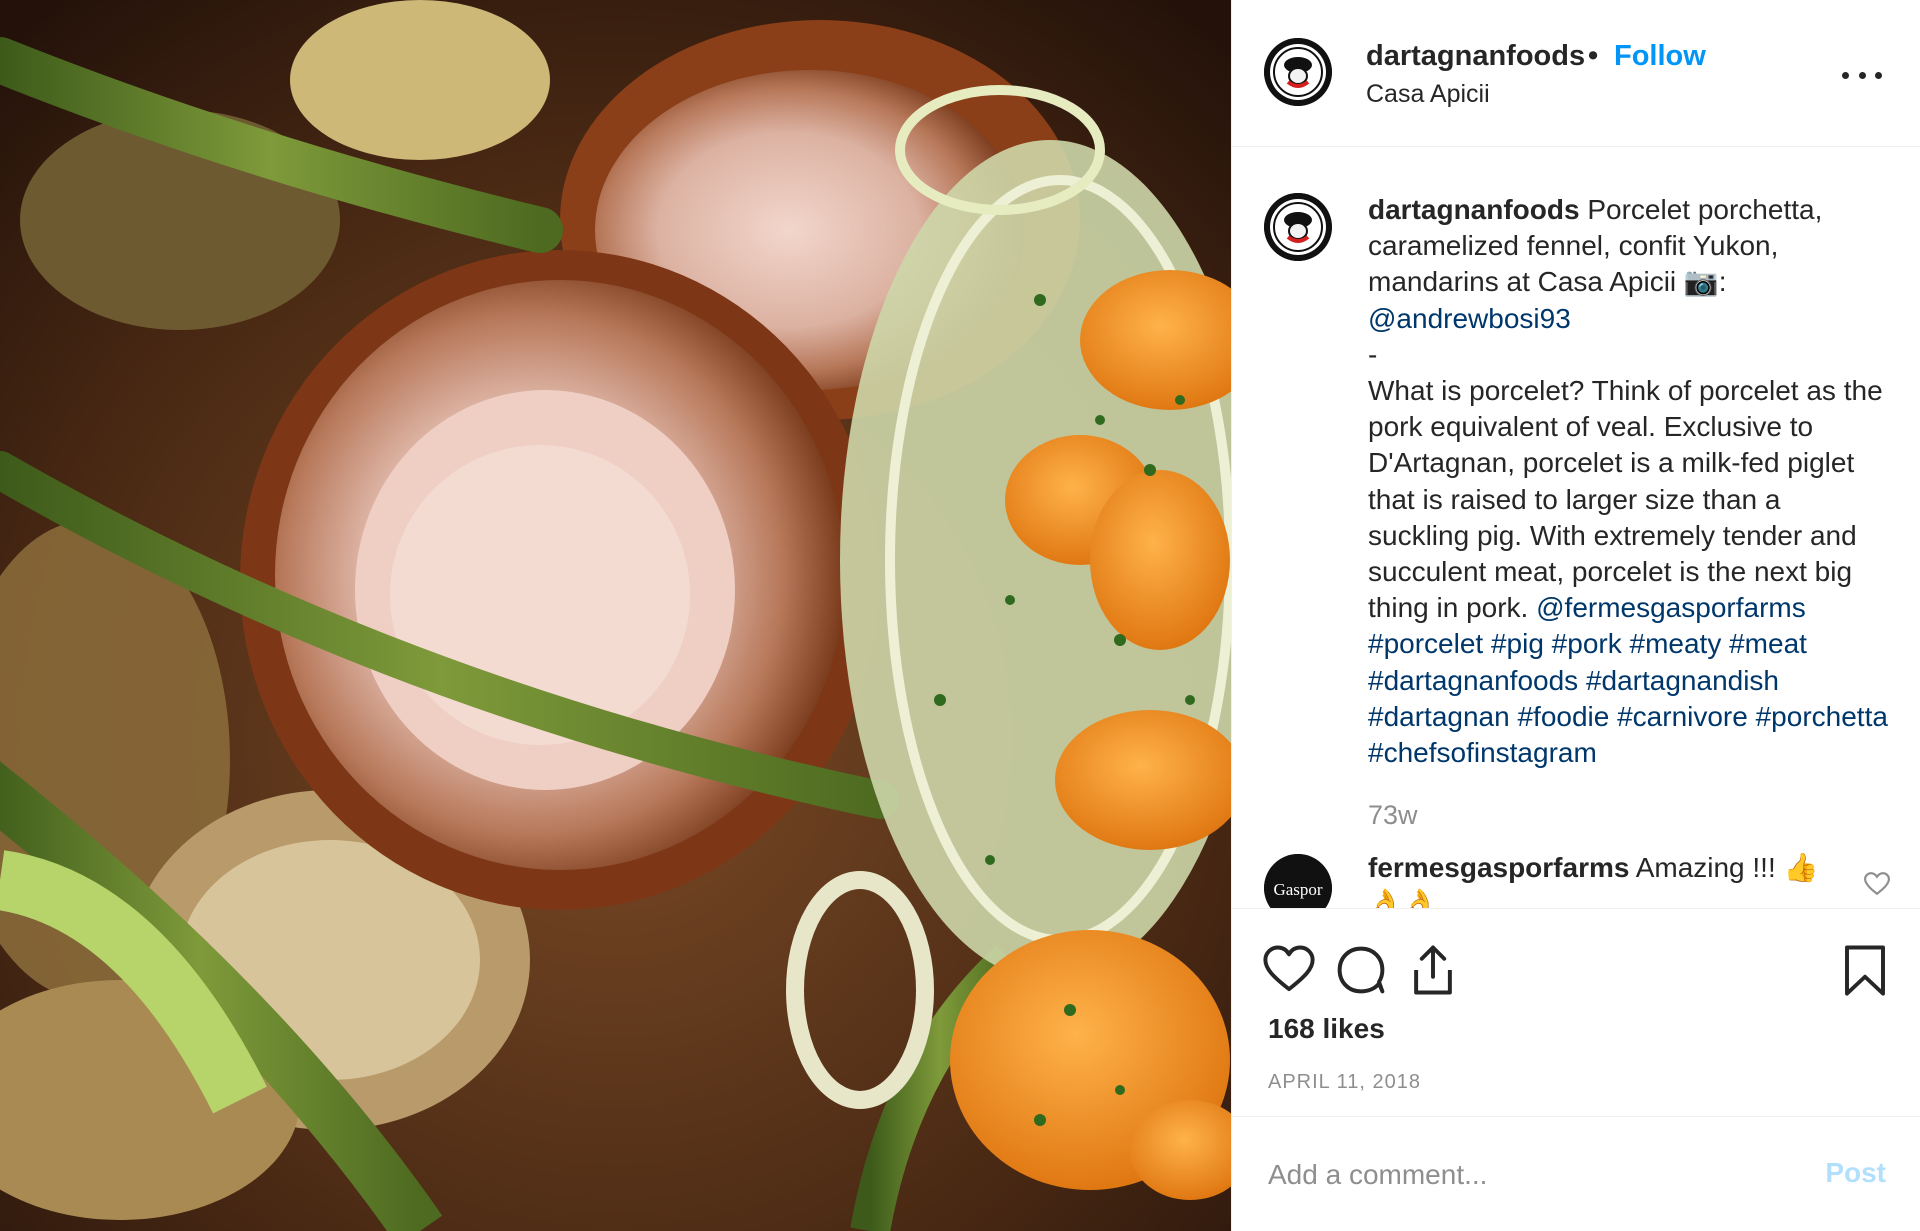 The image size is (1920, 1231). I want to click on post-header: dartagnanfoods • Follow Casa Apicii, so click(1576, 73).